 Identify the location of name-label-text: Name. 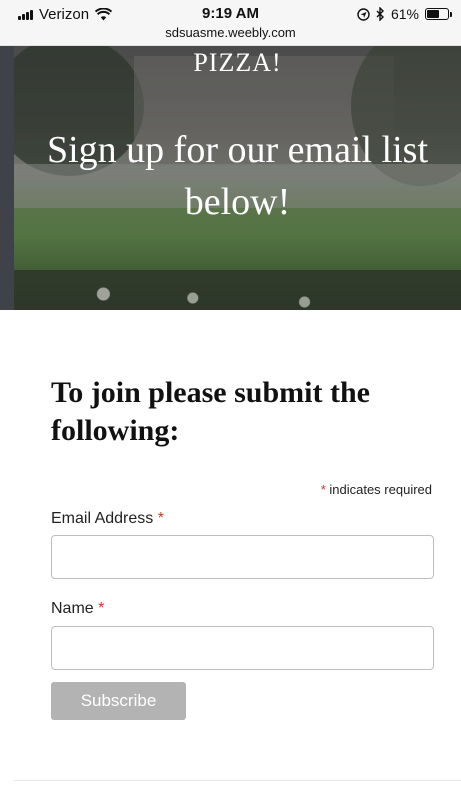
(72, 608).